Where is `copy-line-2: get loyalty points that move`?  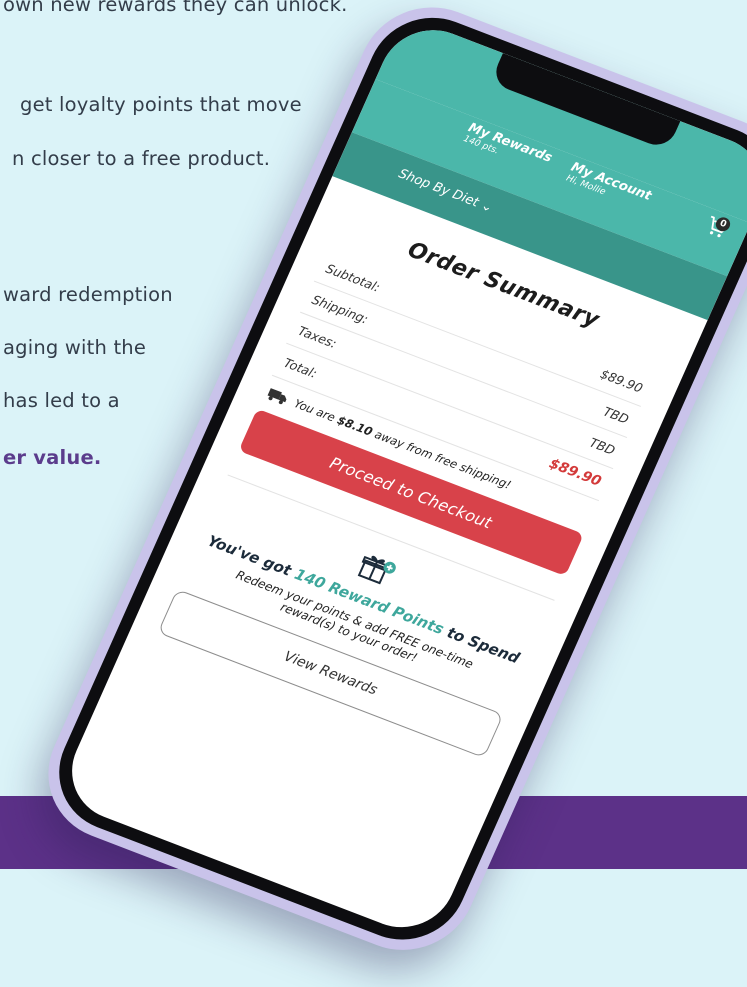 copy-line-2: get loyalty points that move is located at coordinates (161, 104).